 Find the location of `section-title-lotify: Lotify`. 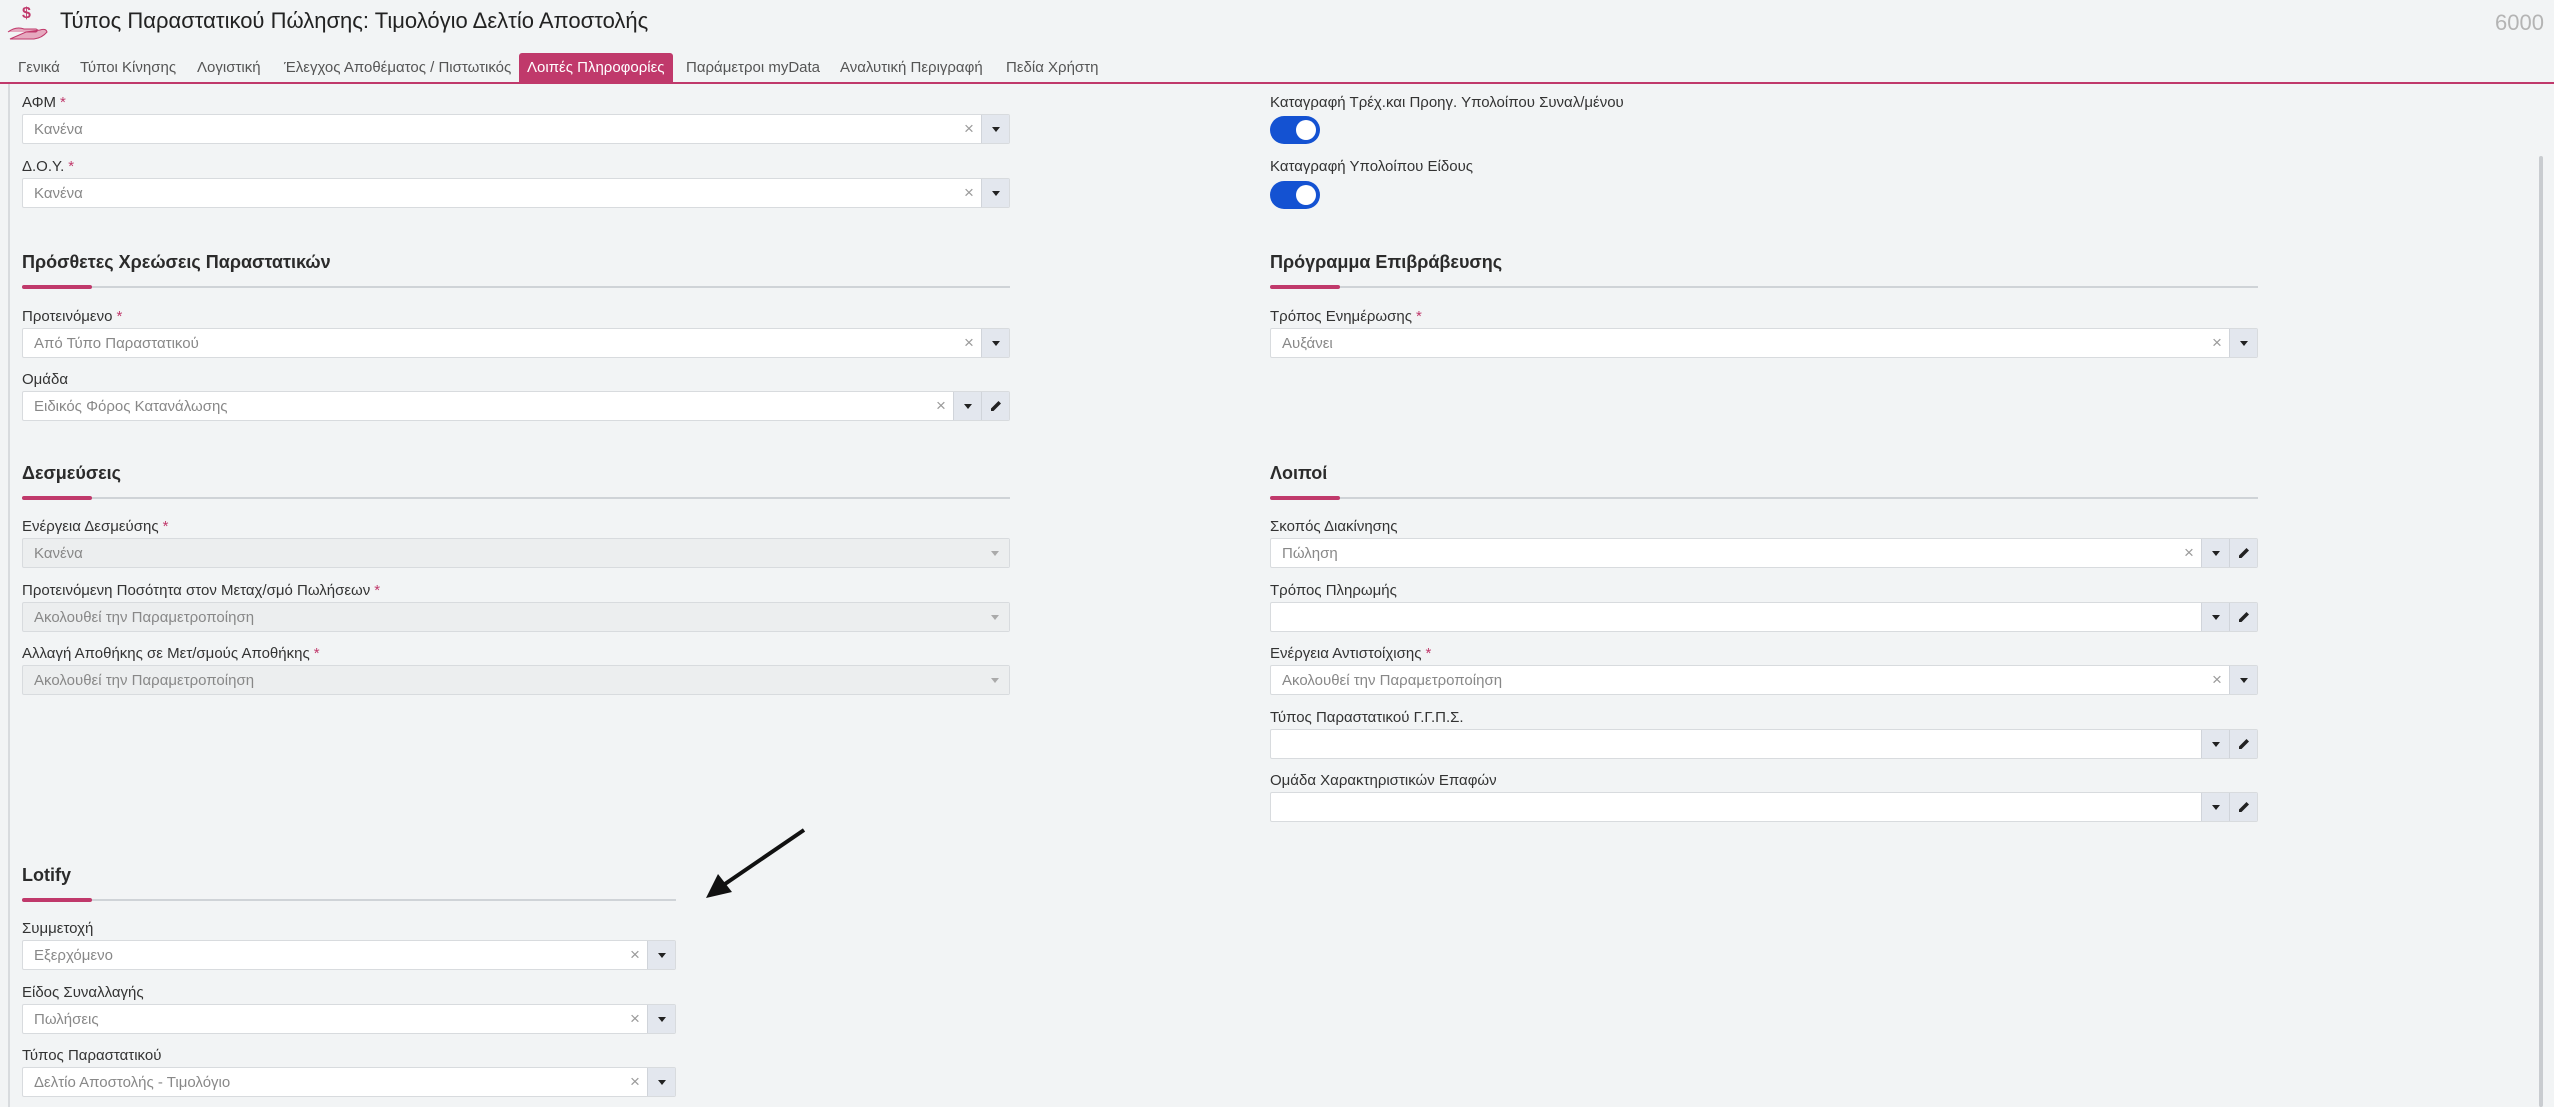

section-title-lotify: Lotify is located at coordinates (46, 875).